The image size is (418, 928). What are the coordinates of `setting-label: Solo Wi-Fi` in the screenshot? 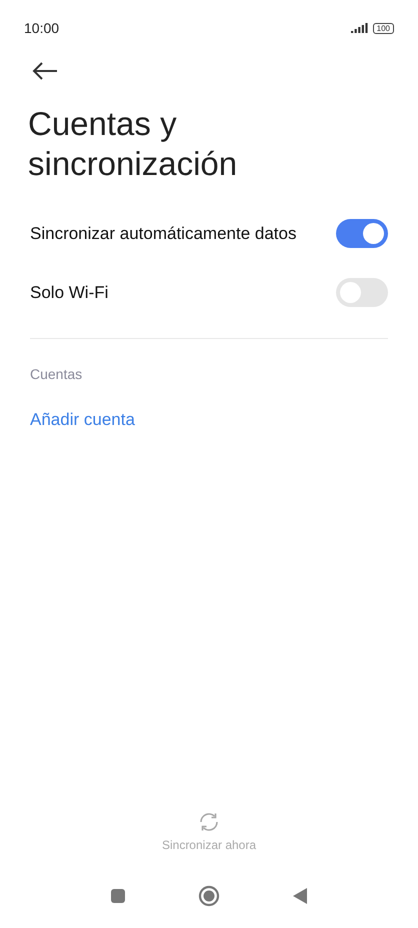 It's located at (69, 292).